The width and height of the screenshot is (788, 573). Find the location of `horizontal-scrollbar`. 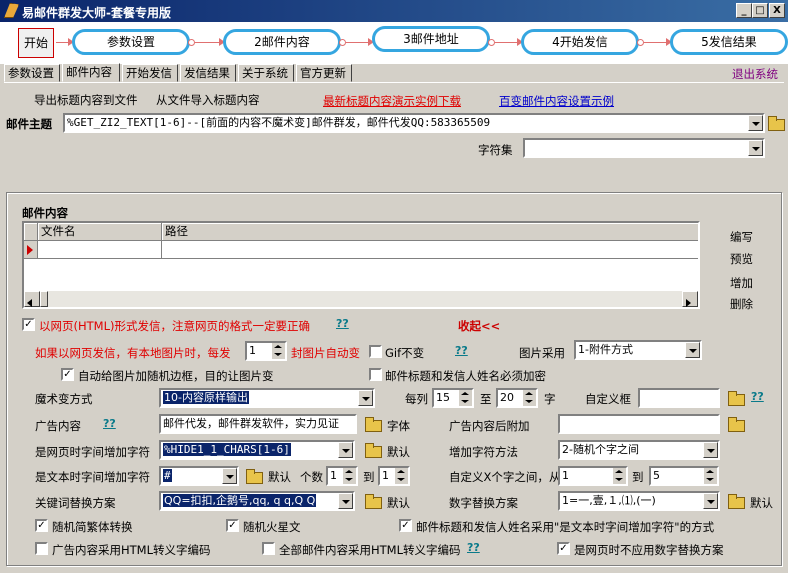

horizontal-scrollbar is located at coordinates (361, 299).